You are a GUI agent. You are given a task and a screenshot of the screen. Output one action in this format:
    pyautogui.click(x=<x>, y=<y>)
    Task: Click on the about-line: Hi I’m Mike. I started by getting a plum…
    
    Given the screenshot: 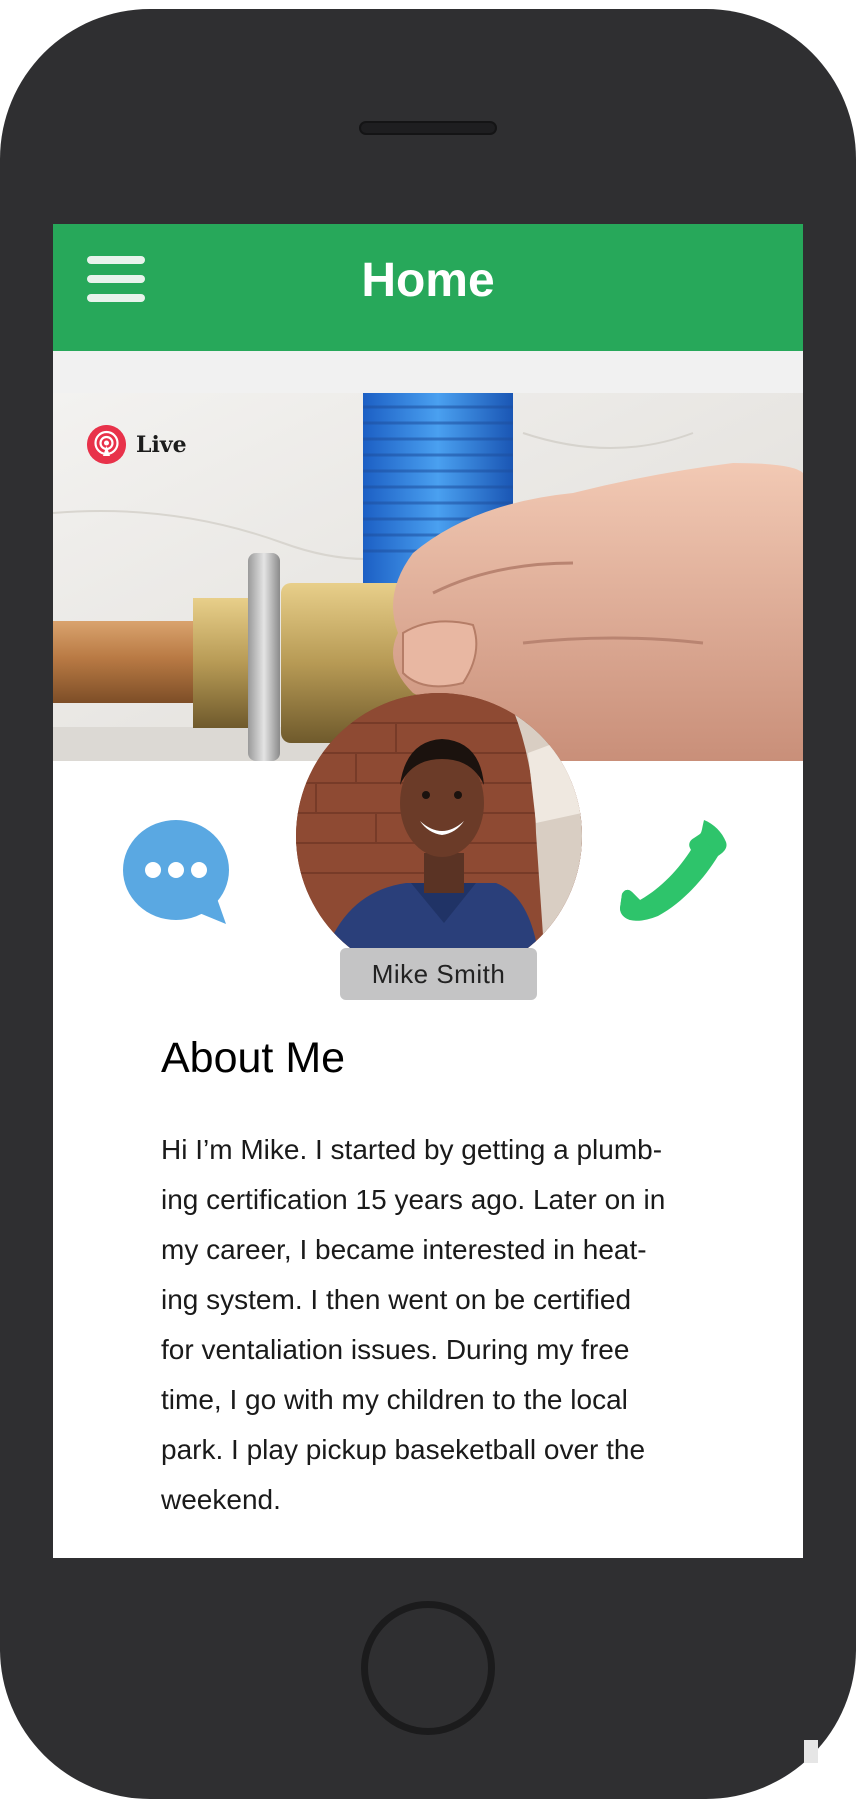 What is the action you would take?
    pyautogui.click(x=412, y=1149)
    